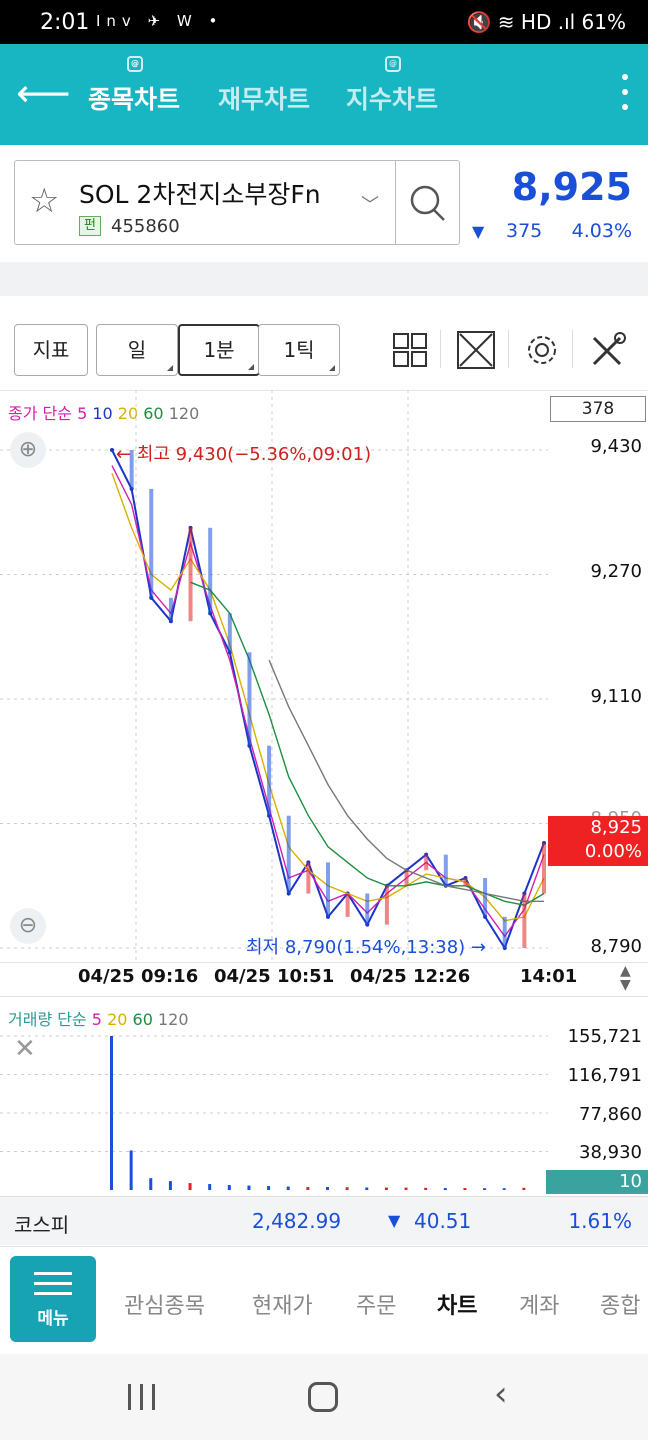 The width and height of the screenshot is (648, 1440). What do you see at coordinates (370, 204) in the screenshot?
I see `chevron-down-icon: ﹀` at bounding box center [370, 204].